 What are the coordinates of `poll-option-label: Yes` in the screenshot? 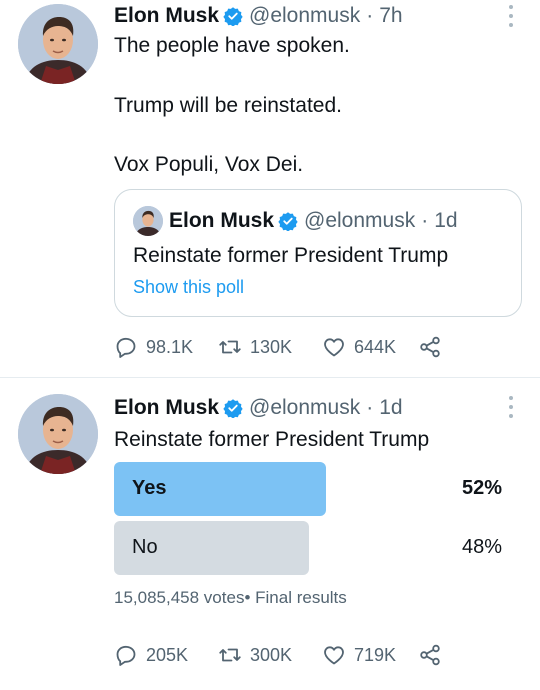 It's located at (149, 488).